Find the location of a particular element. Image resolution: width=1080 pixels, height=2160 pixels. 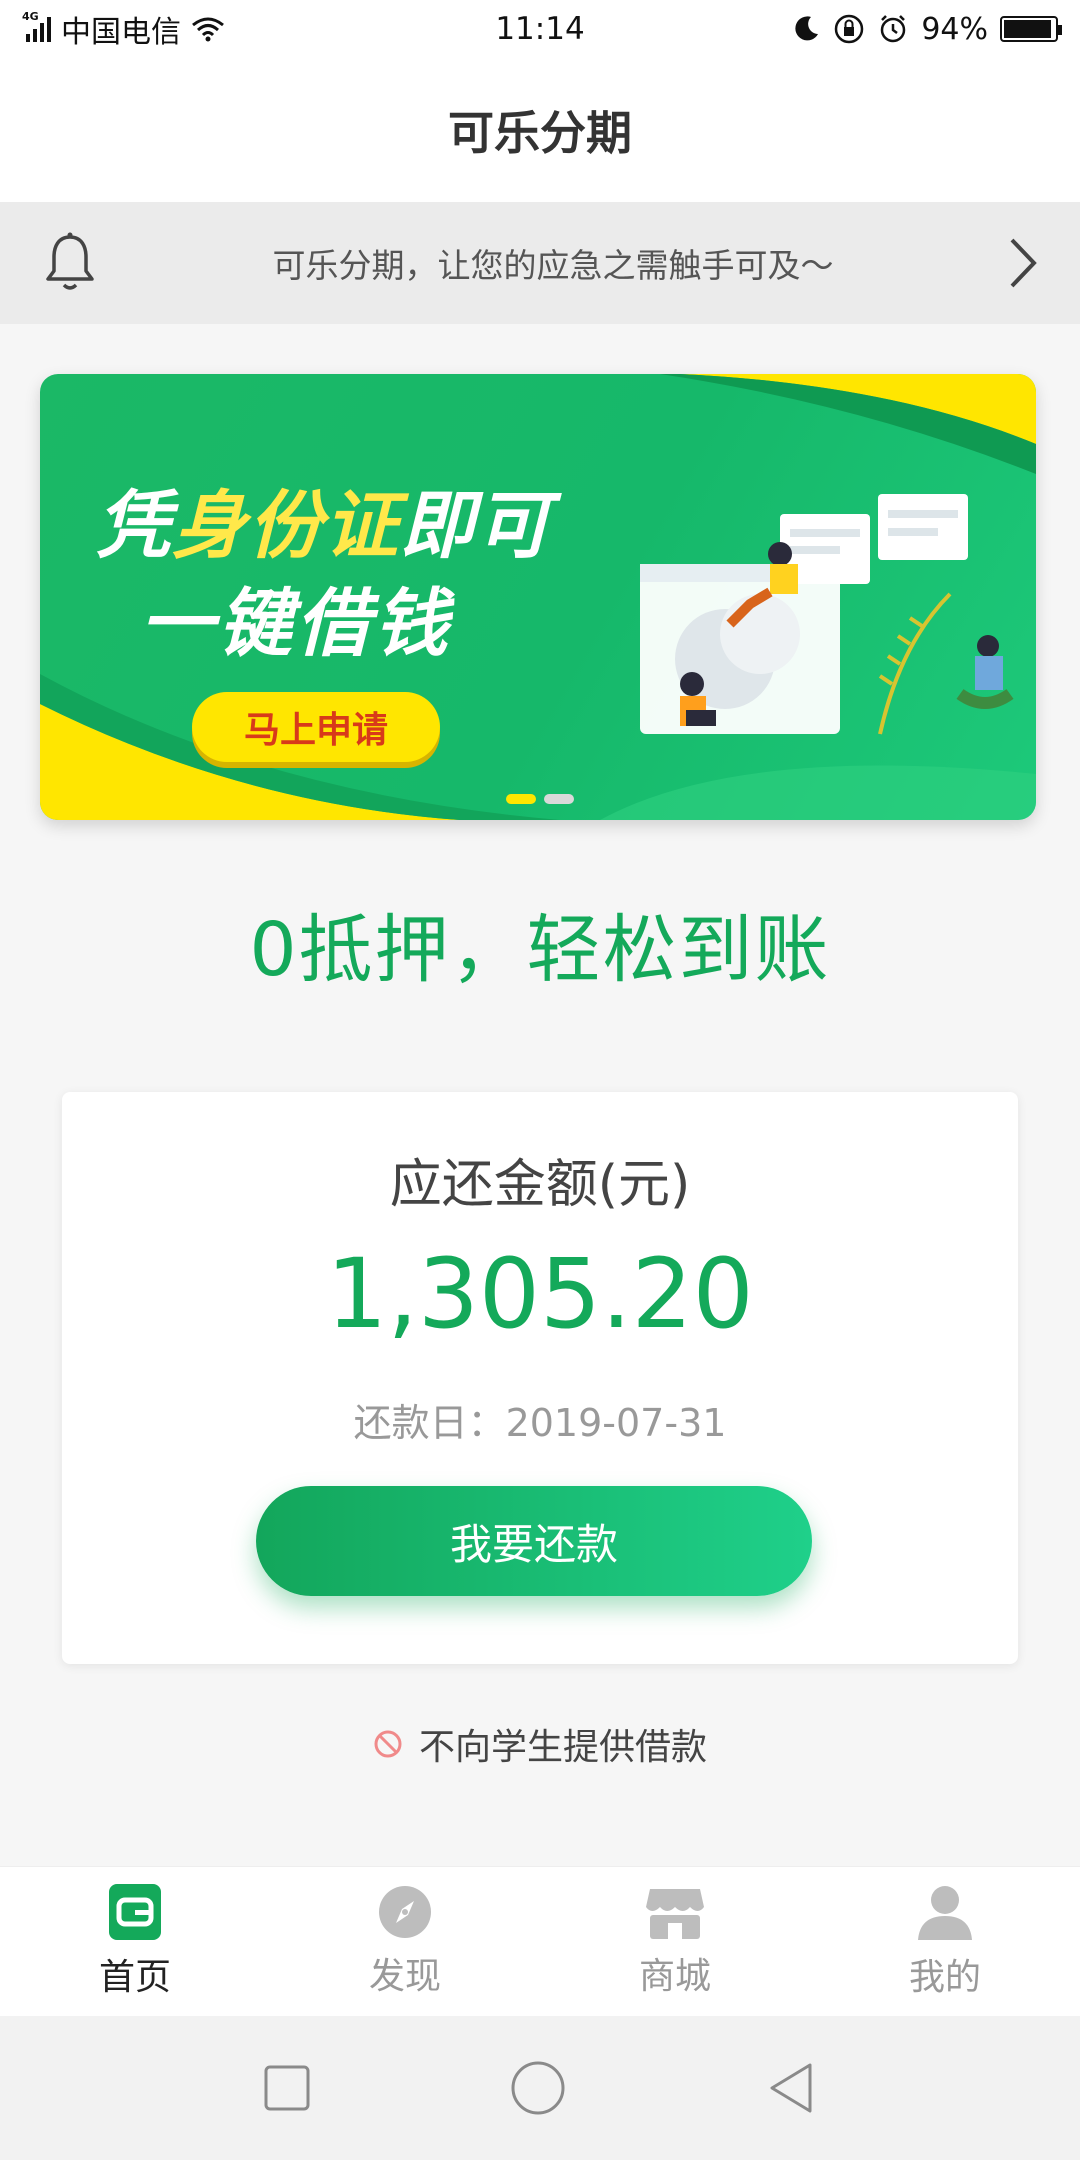

signal-icon: 4G is located at coordinates (36, 26).